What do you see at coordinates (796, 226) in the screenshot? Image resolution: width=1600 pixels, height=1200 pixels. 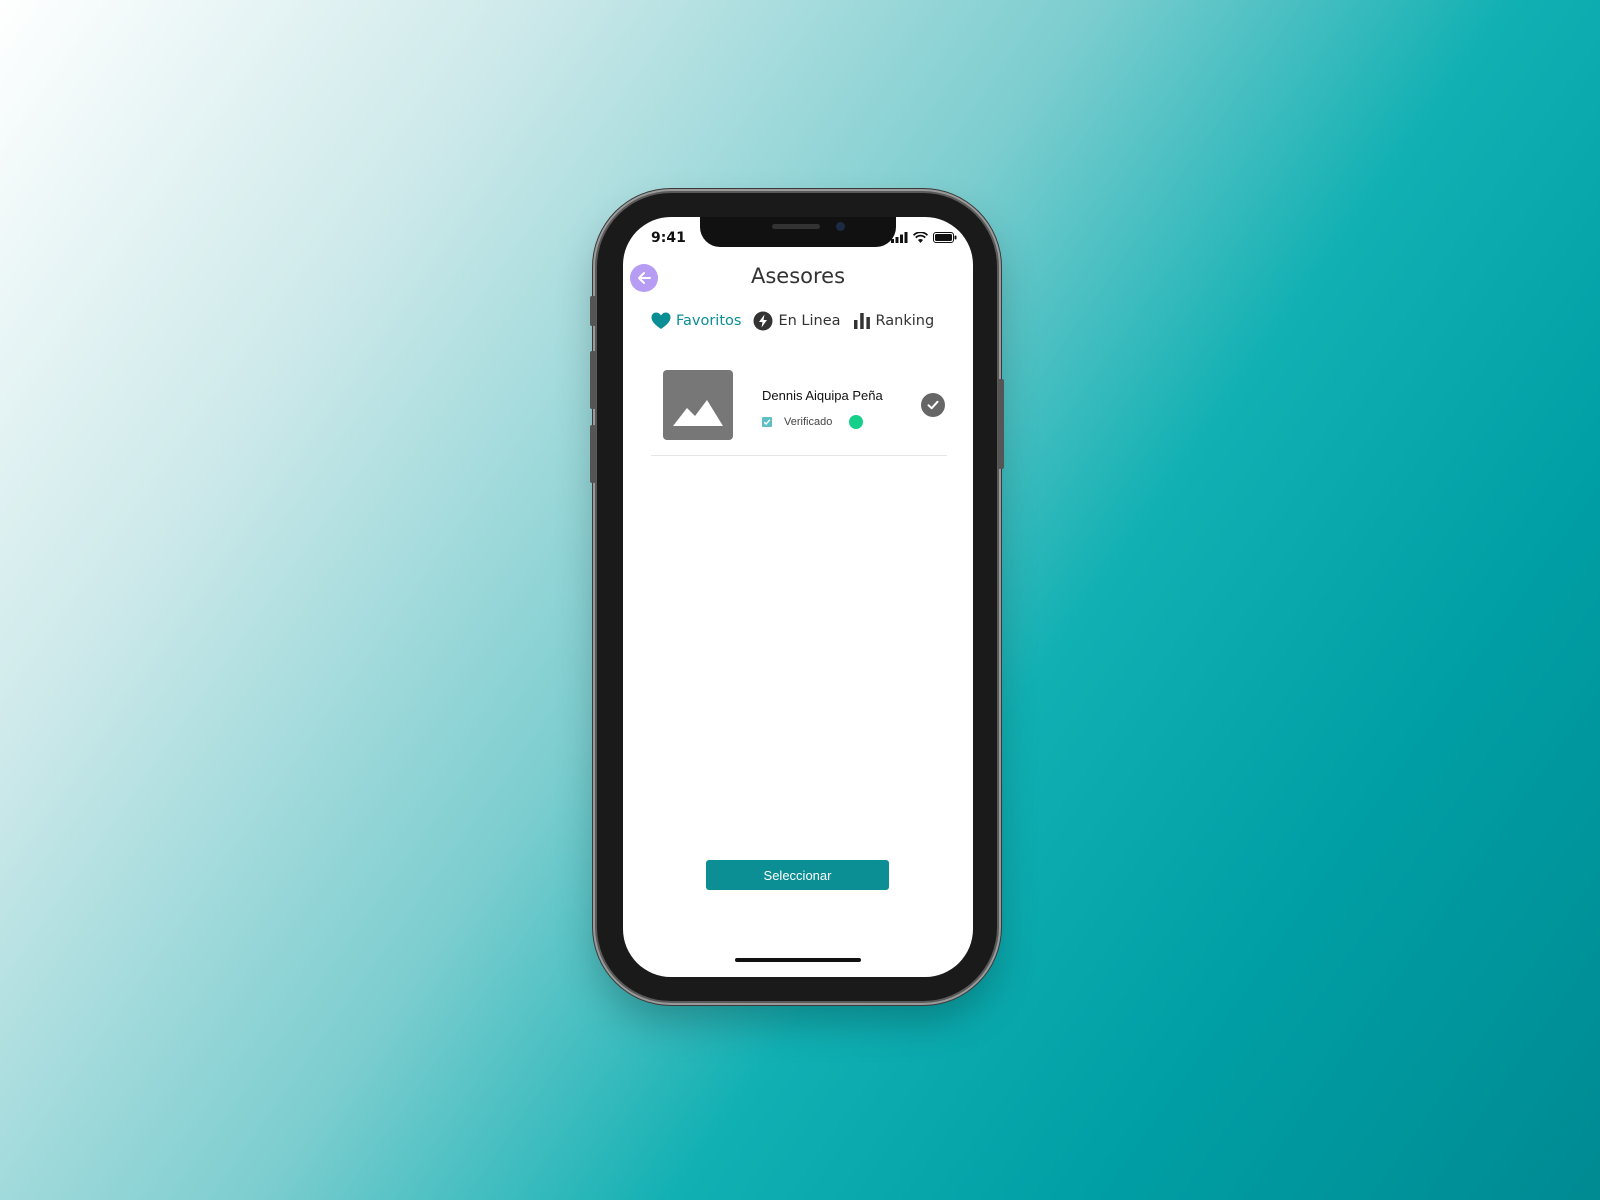 I see `speaker` at bounding box center [796, 226].